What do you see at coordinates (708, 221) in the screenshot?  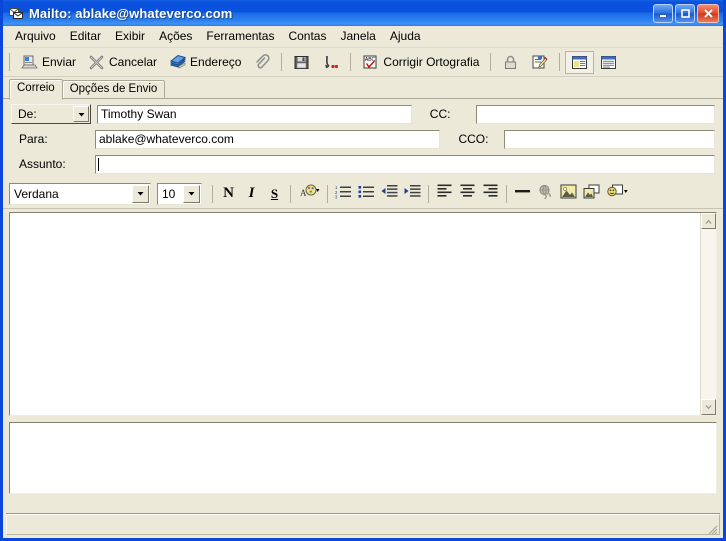 I see `scroll-up-button` at bounding box center [708, 221].